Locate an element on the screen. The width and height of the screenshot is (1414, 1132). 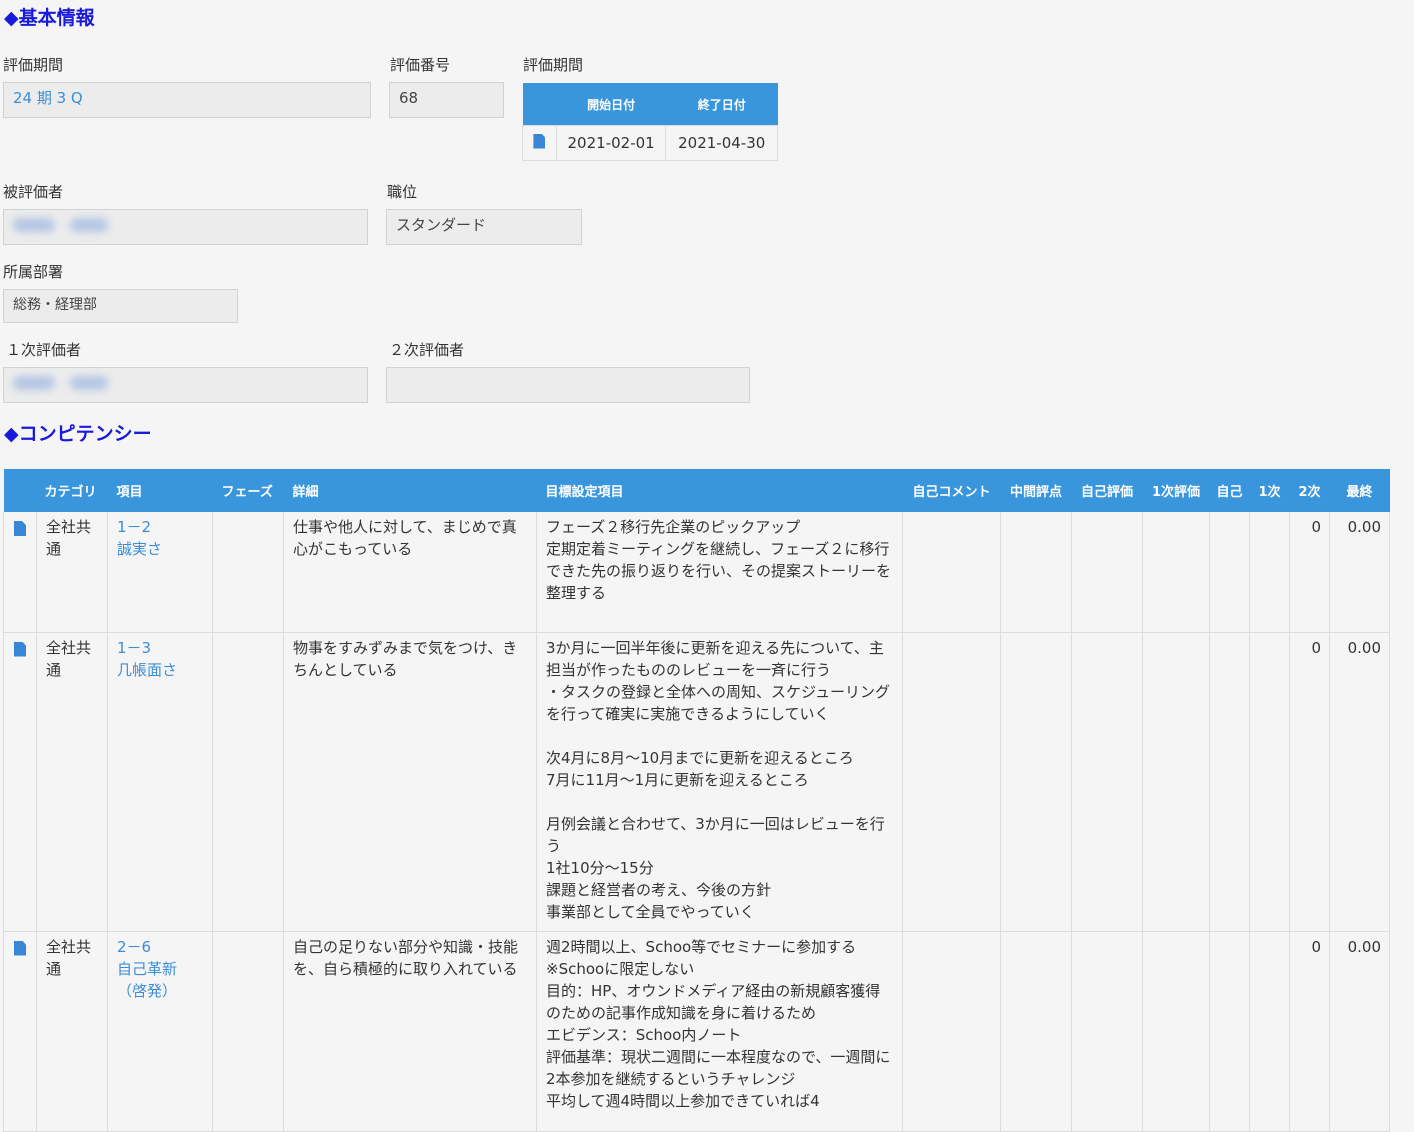
evaluatee-label: 被評価者 is located at coordinates (33, 192).